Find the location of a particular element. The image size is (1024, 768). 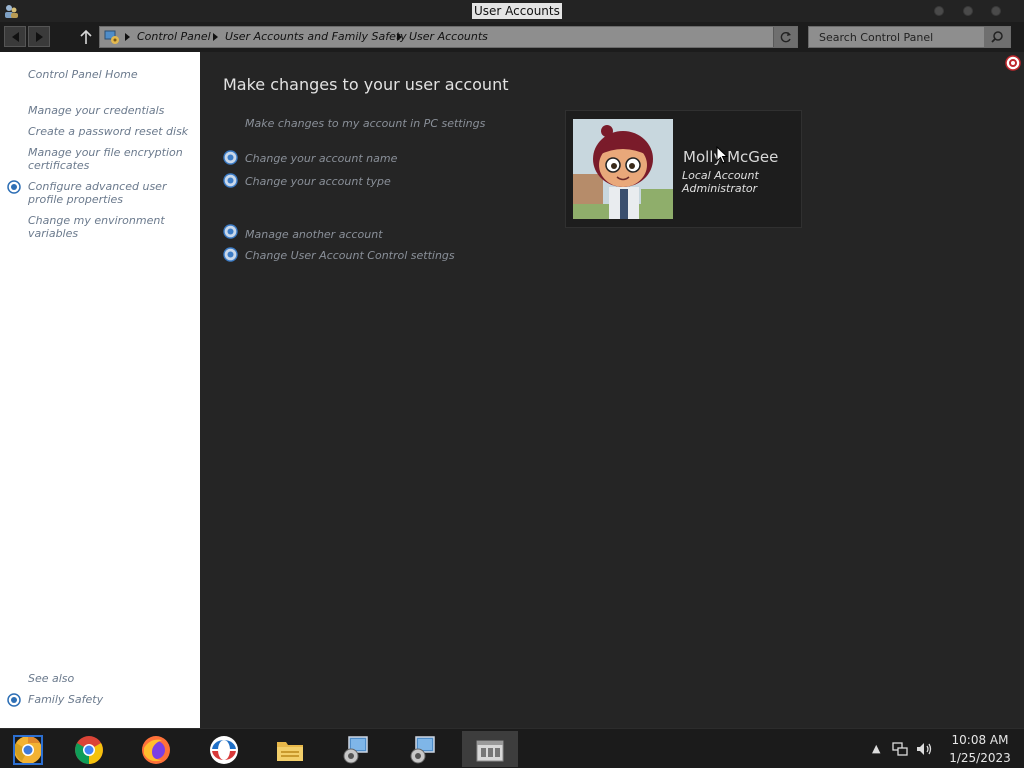

account-type-label: Local Account is located at coordinates (720, 175).